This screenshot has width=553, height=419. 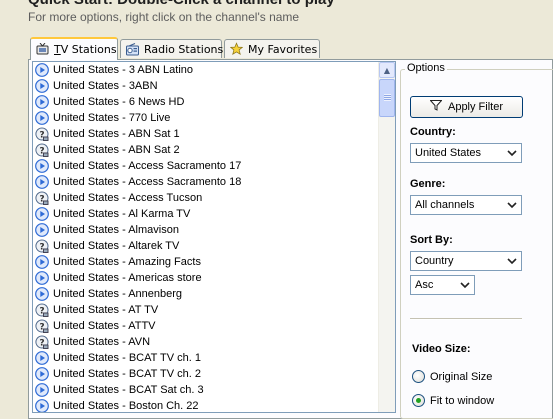 I want to click on radio-original-size: Original Size, so click(x=452, y=376).